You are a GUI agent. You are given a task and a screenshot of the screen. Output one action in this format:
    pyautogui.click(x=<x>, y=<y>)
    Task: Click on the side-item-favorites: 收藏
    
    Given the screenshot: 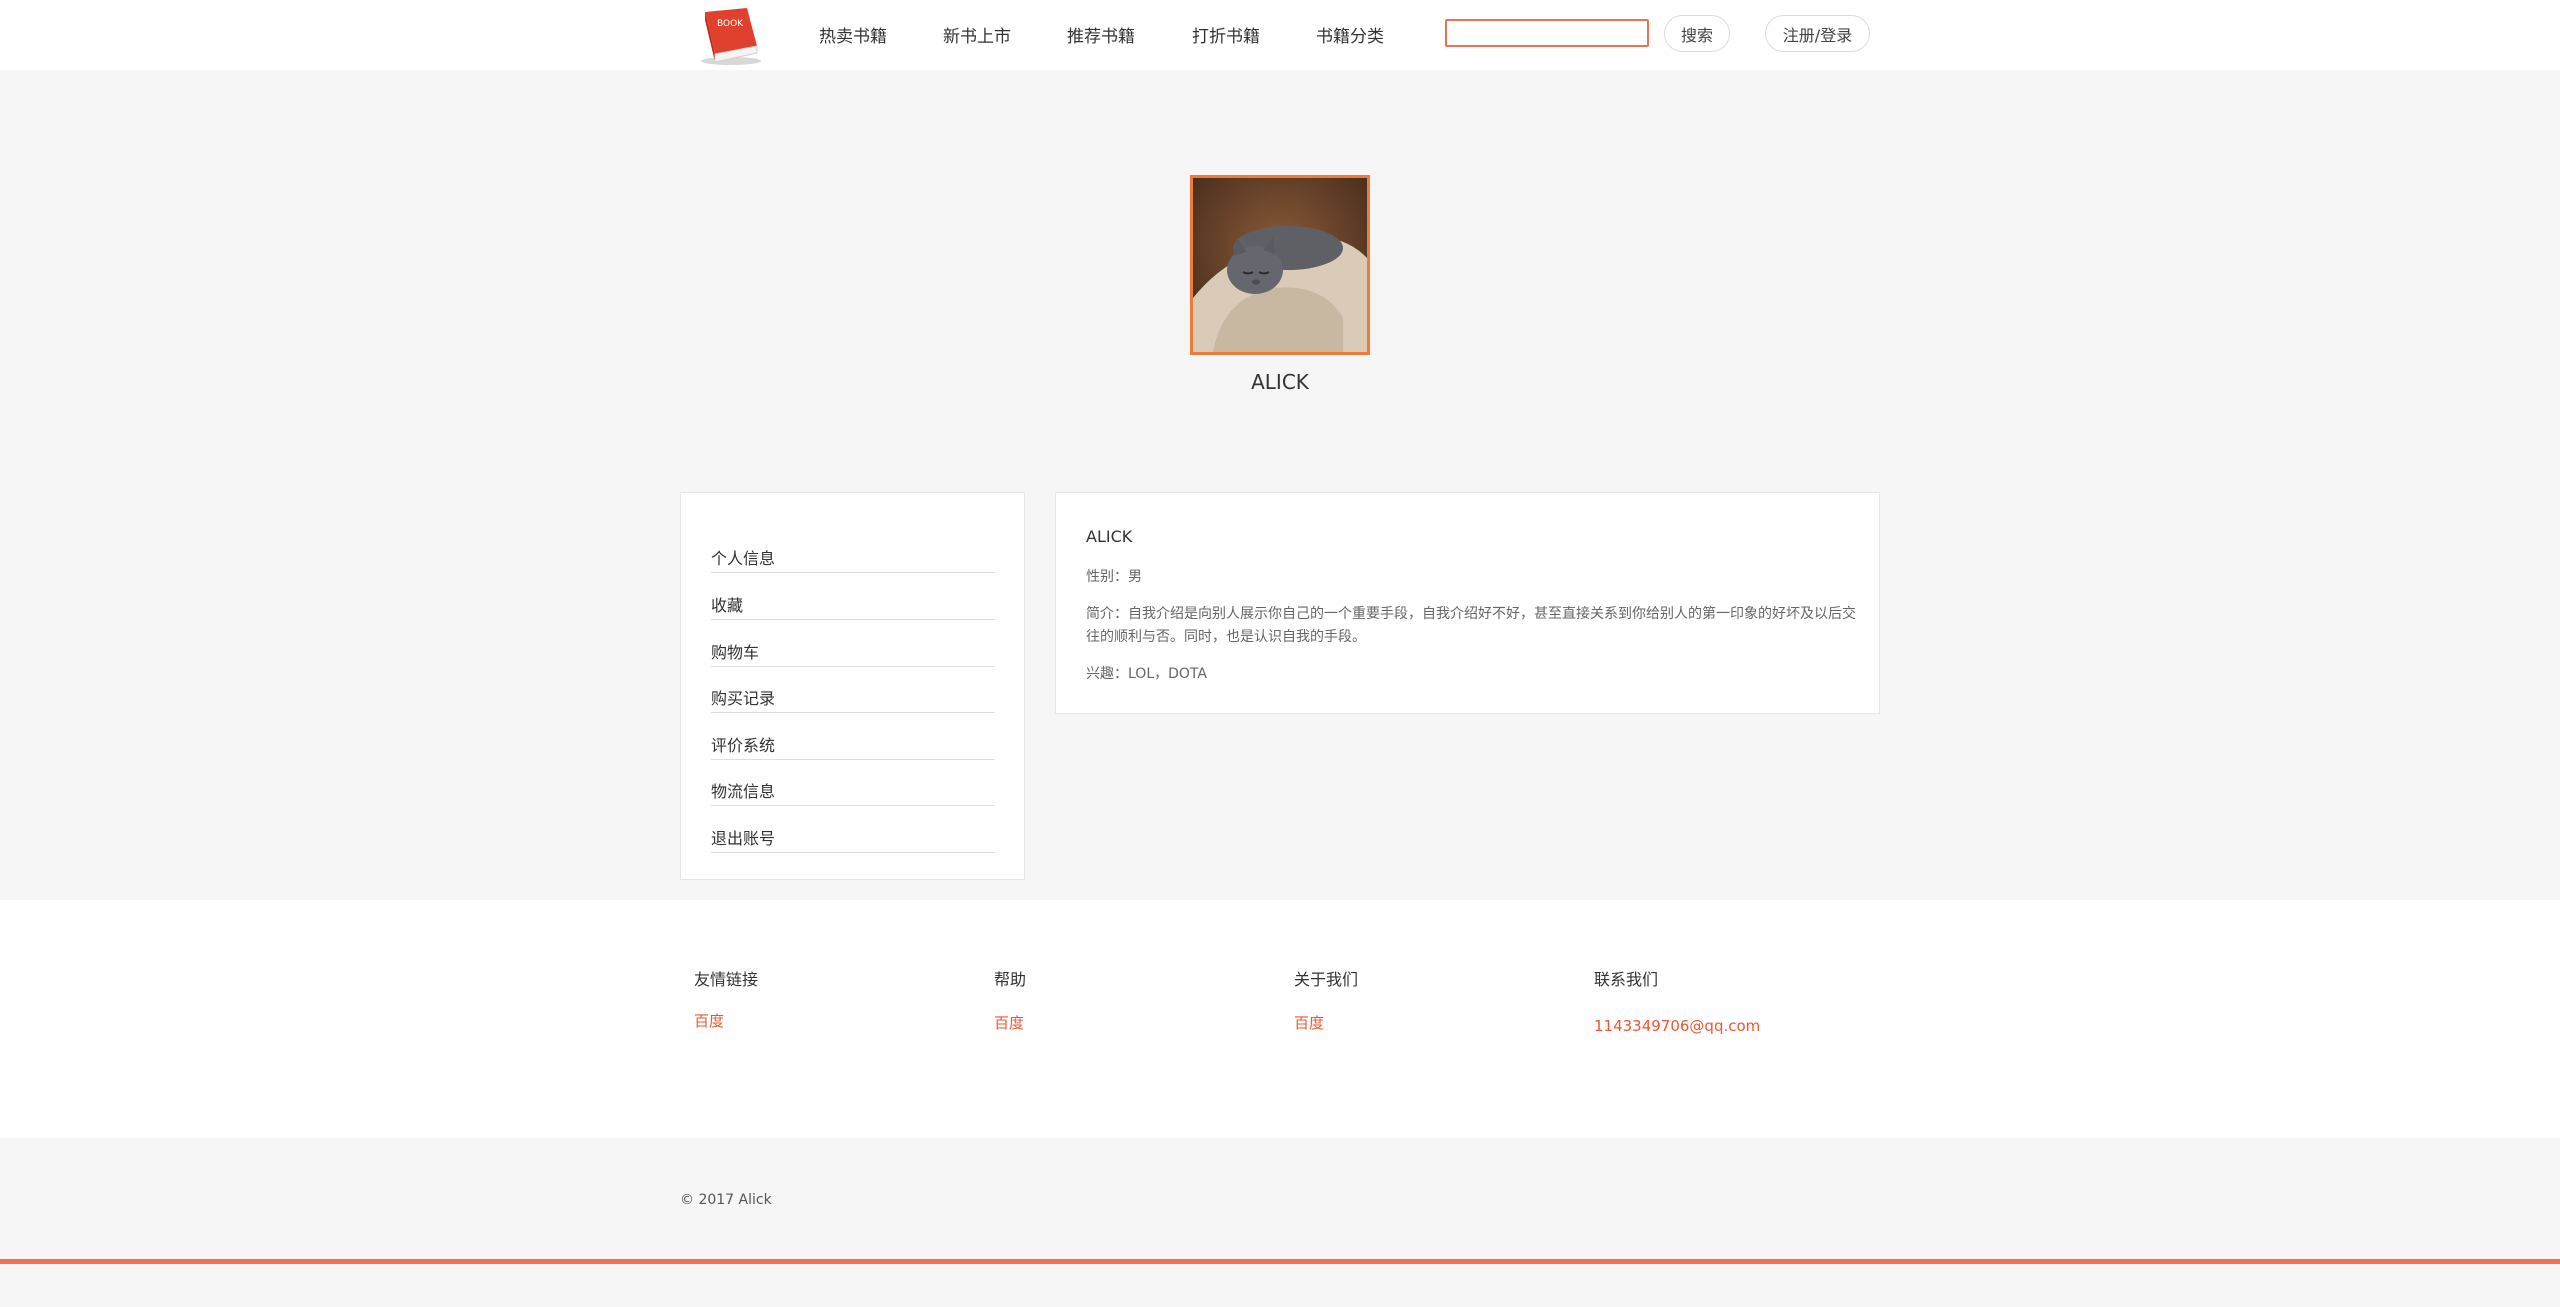 What is the action you would take?
    pyautogui.click(x=853, y=606)
    